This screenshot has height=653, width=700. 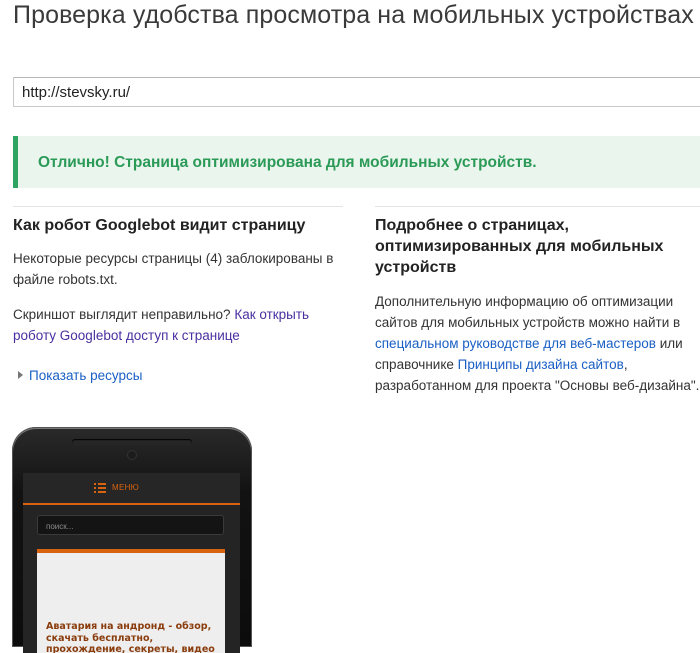 What do you see at coordinates (515, 343) in the screenshot?
I see `webmaster-guide-link: специальном руководстве для веб-мастеров` at bounding box center [515, 343].